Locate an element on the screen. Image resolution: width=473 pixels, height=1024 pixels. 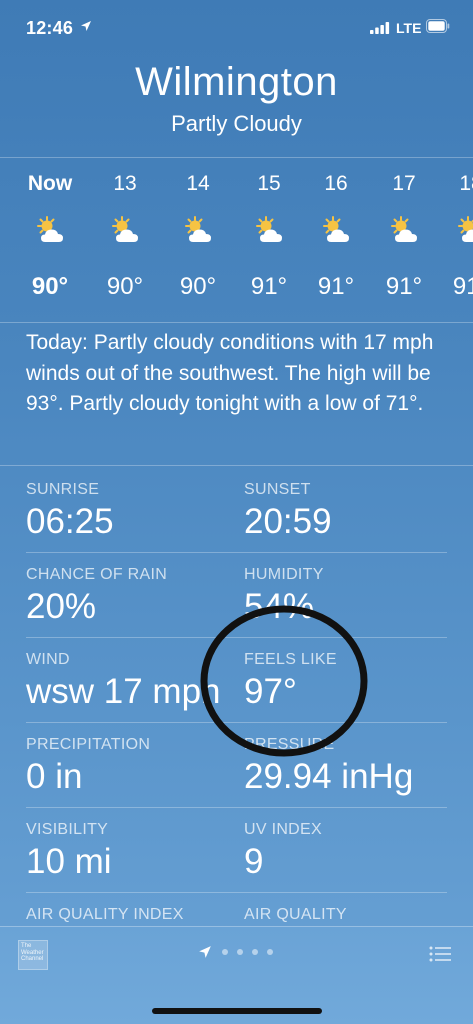
hour-label: 17 is located at coordinates (404, 183).